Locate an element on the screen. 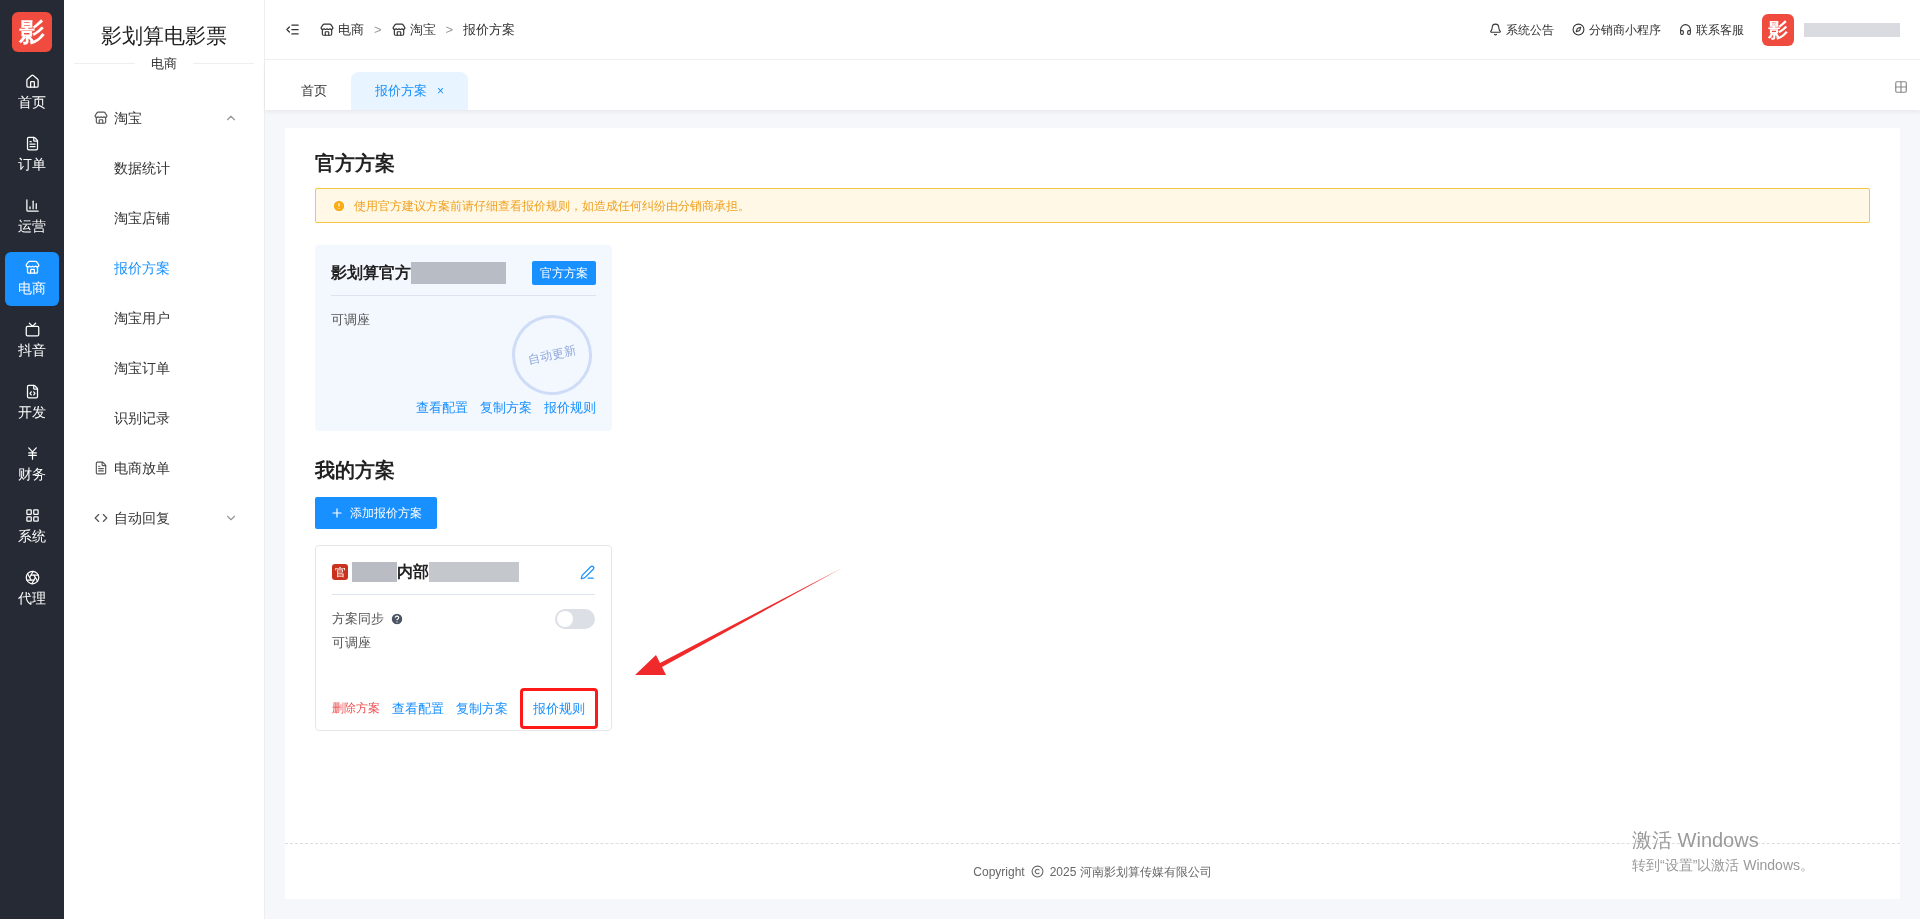  header-link: 分销商小程序 is located at coordinates (1616, 29).